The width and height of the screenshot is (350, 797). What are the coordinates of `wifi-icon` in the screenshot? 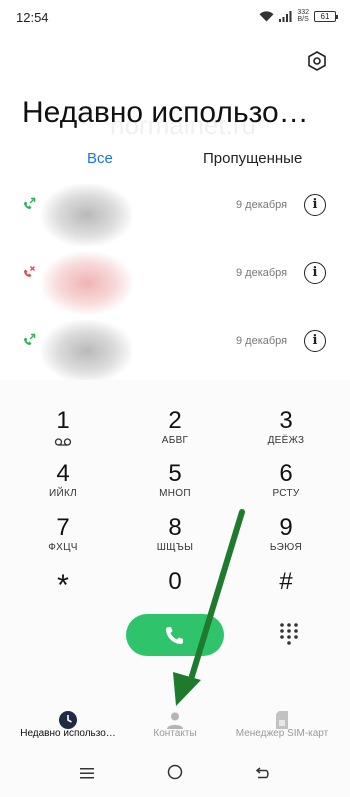 It's located at (266, 15).